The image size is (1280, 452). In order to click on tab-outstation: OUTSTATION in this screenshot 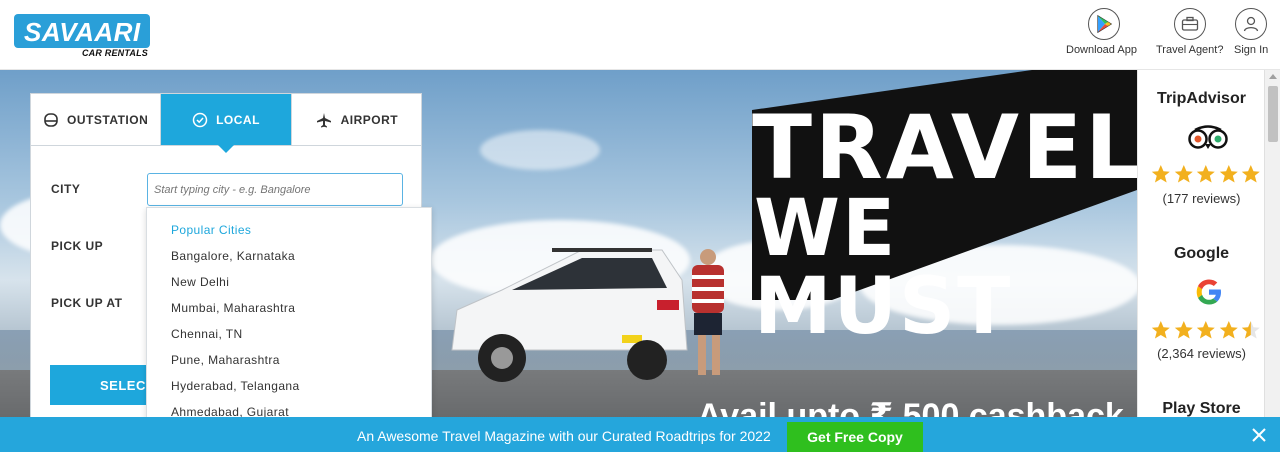, I will do `click(96, 119)`.